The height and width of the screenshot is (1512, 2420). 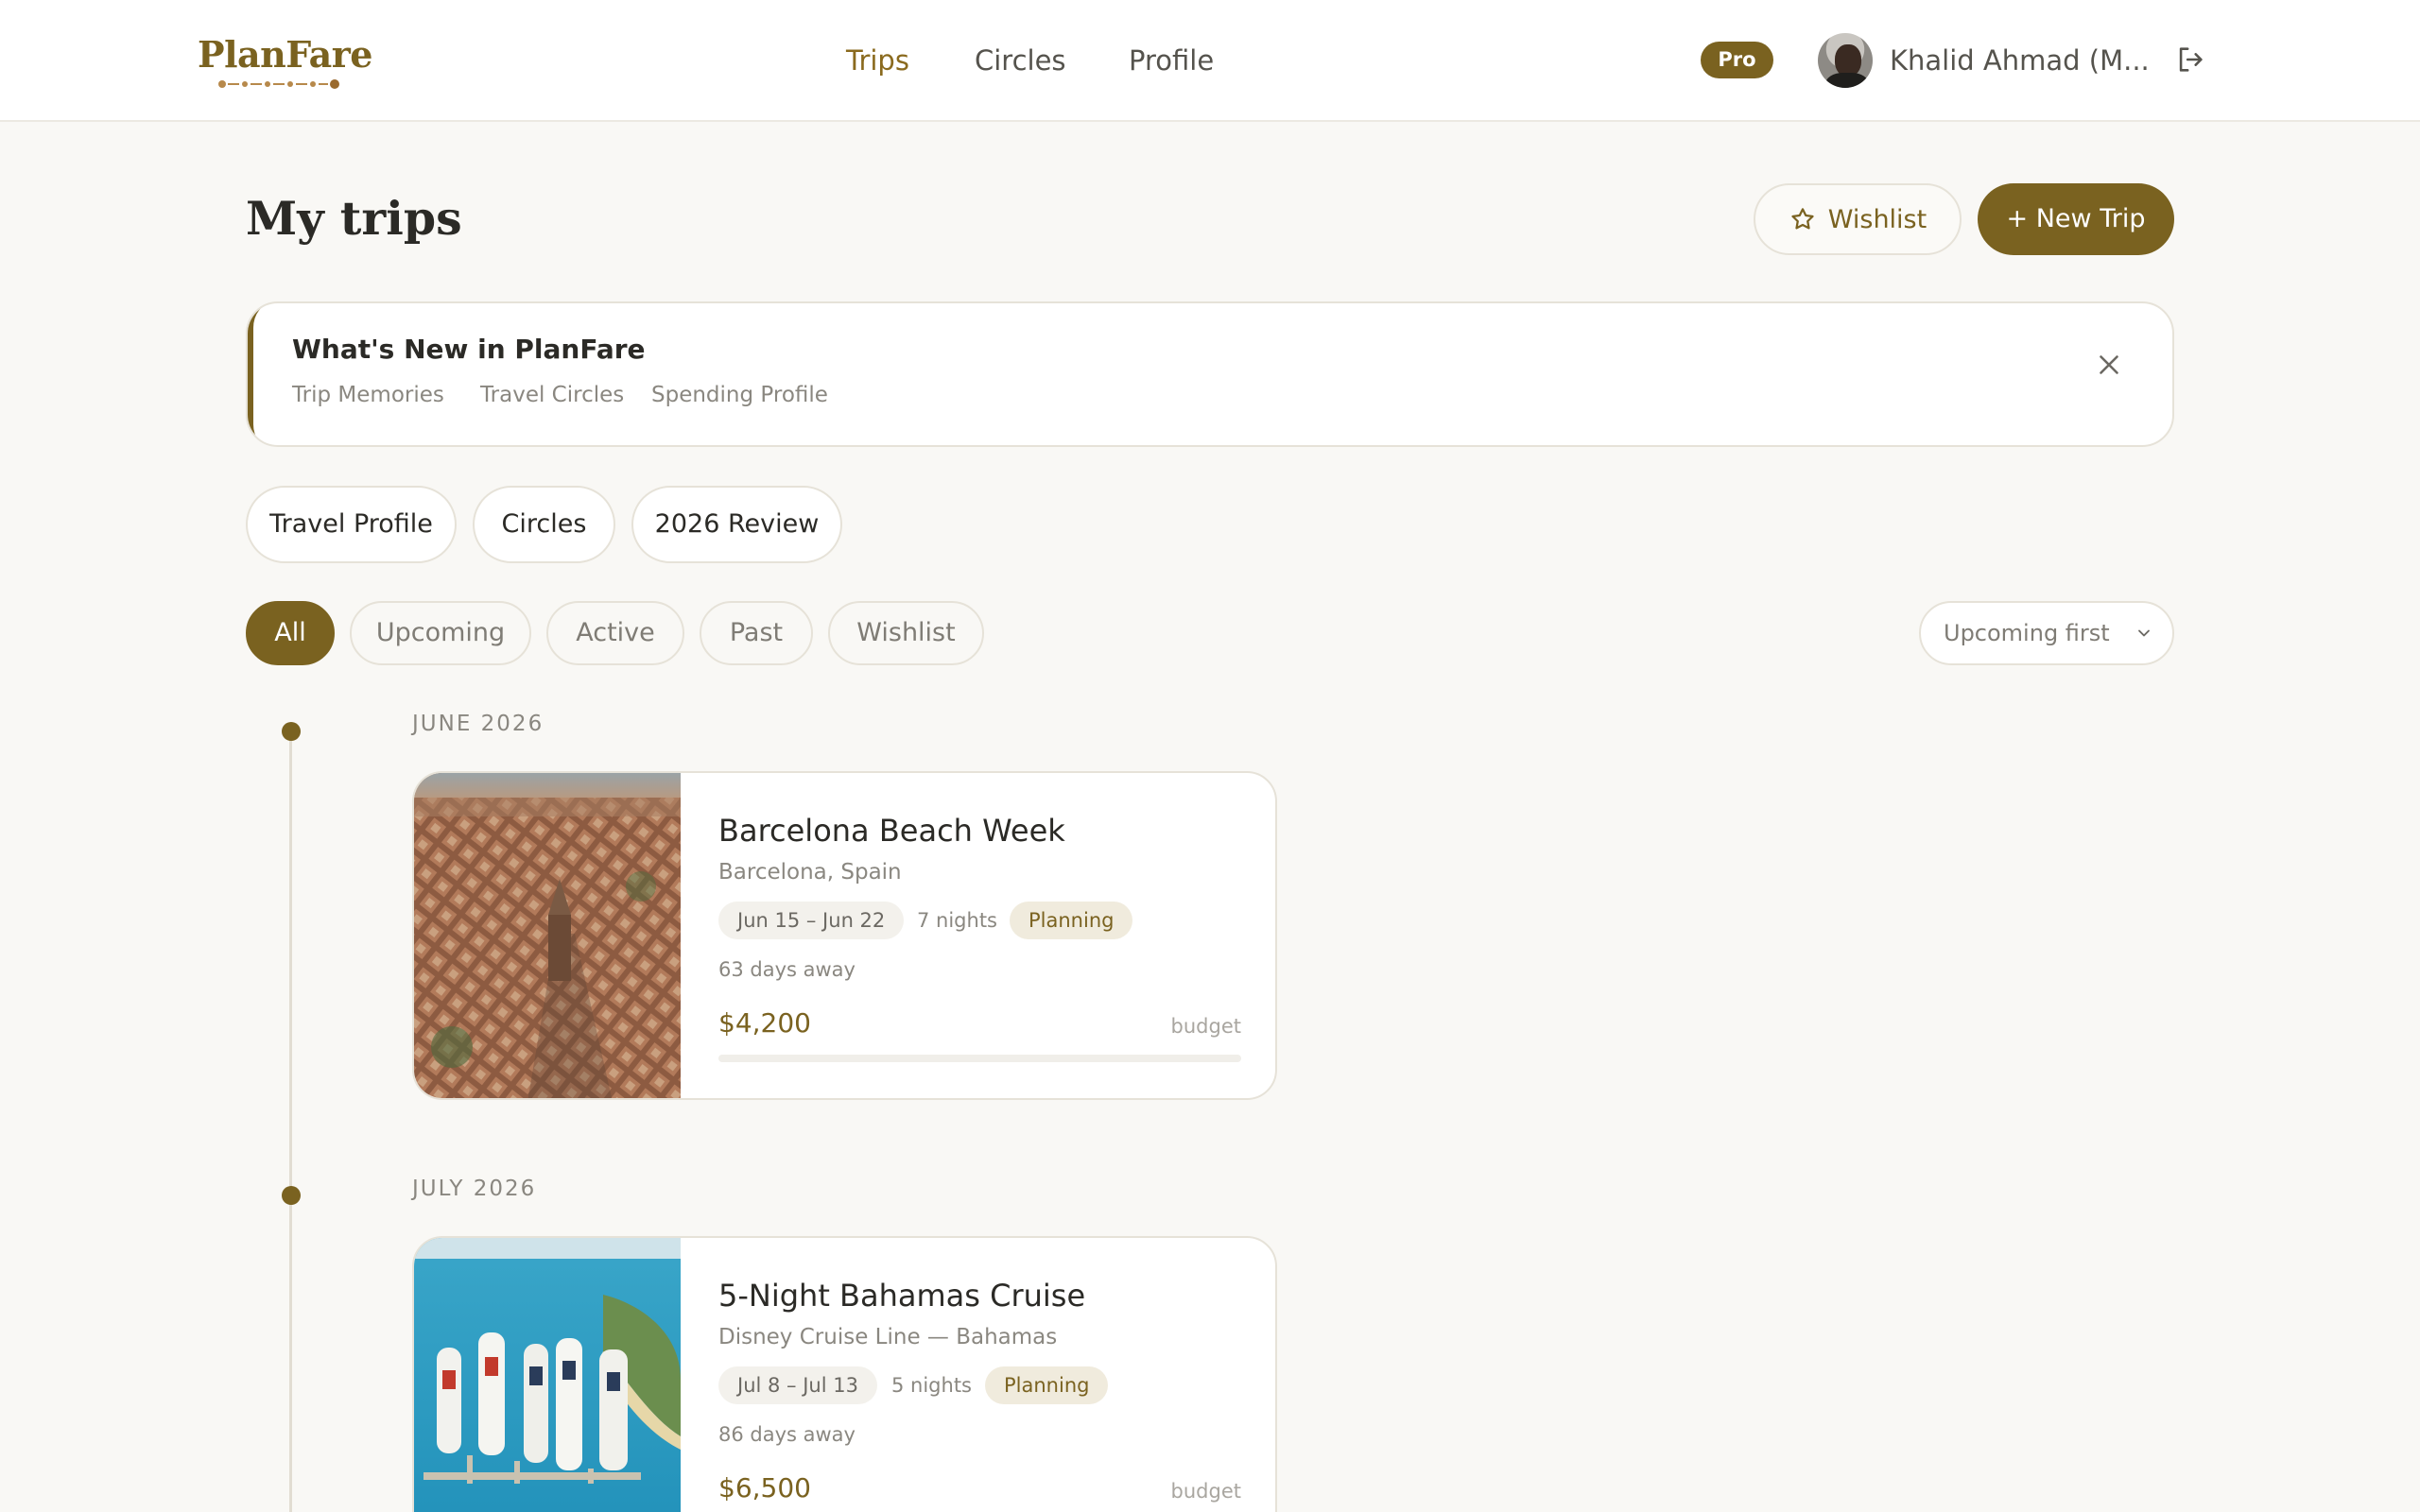 What do you see at coordinates (440, 633) in the screenshot?
I see `filter-upcoming: Upcoming` at bounding box center [440, 633].